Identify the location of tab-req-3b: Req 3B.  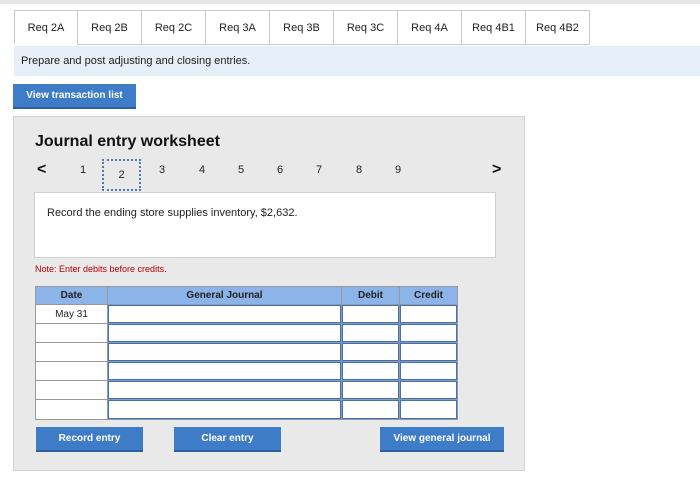
(302, 27).